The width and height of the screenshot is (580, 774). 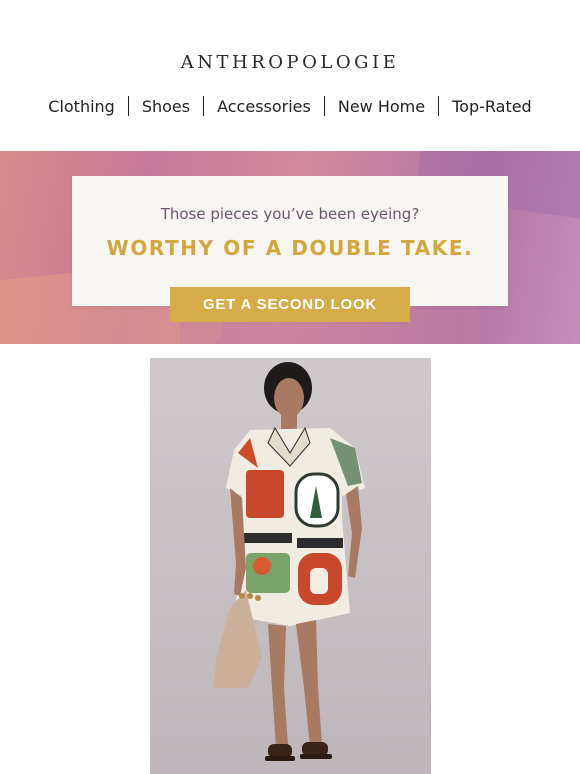 I want to click on nav-accessories: Accessories, so click(x=264, y=106).